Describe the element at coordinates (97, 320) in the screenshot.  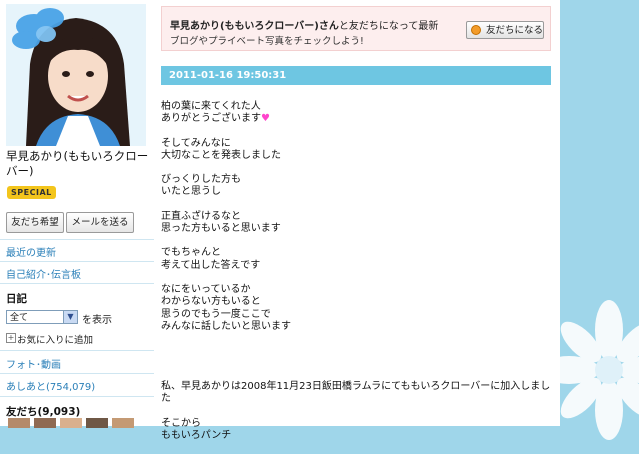
I see `show-label: を表示` at that location.